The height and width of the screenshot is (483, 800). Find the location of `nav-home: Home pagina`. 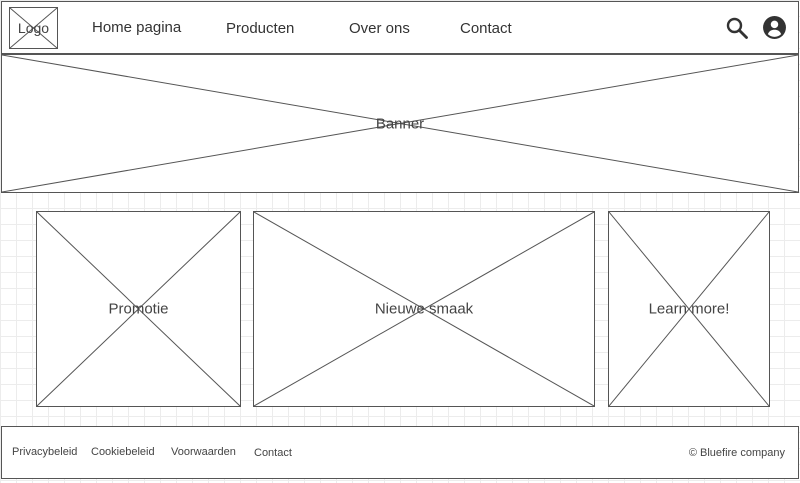

nav-home: Home pagina is located at coordinates (136, 27).